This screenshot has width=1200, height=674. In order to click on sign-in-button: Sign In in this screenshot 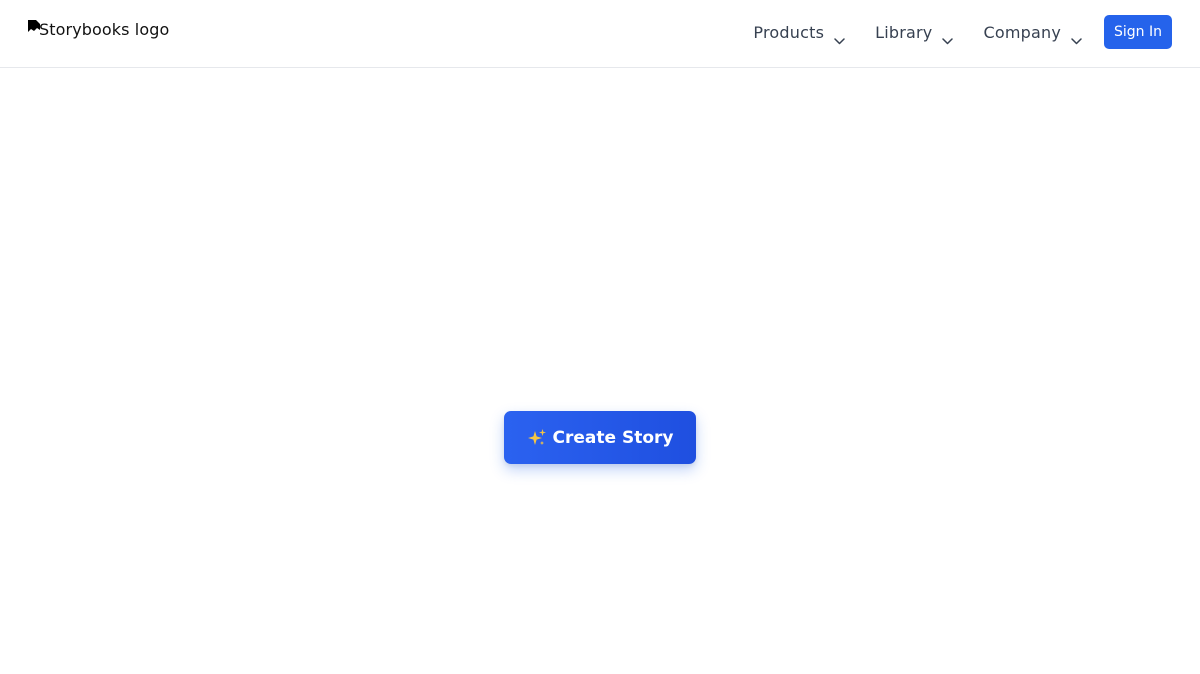, I will do `click(1138, 32)`.